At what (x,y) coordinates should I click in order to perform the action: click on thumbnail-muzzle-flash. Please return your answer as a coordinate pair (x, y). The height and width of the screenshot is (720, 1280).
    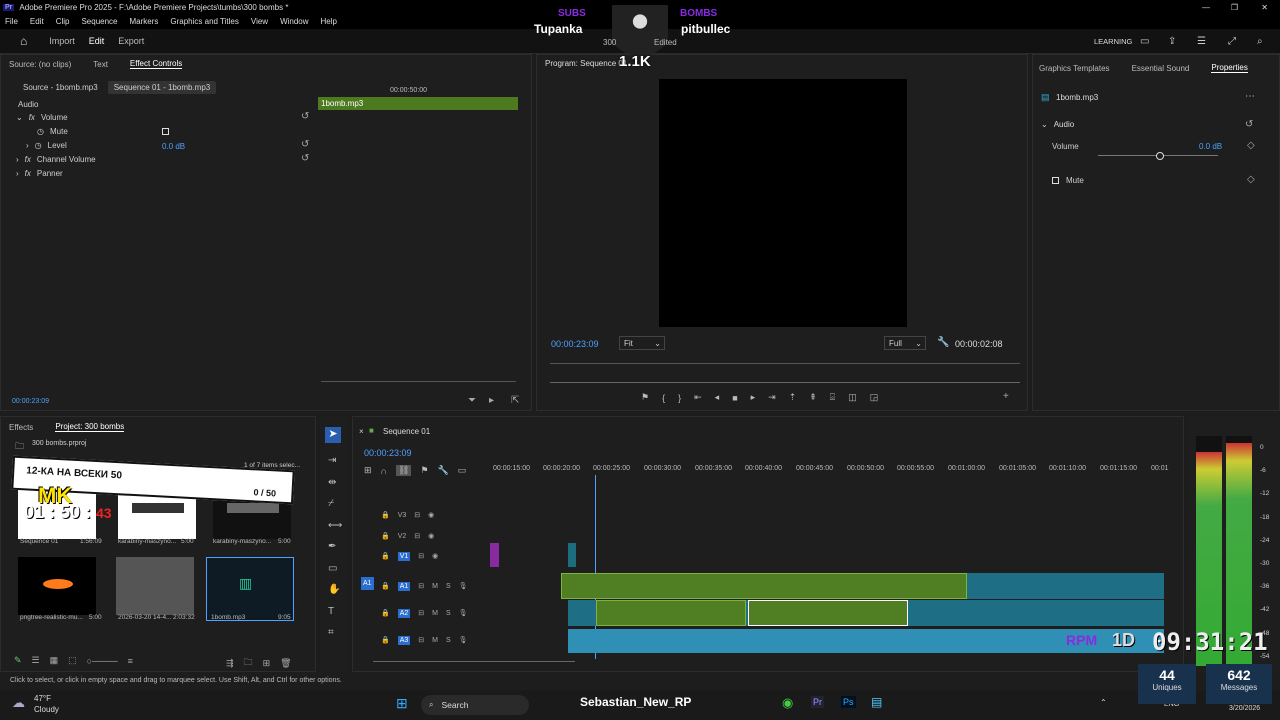
    Looking at the image, I should click on (57, 586).